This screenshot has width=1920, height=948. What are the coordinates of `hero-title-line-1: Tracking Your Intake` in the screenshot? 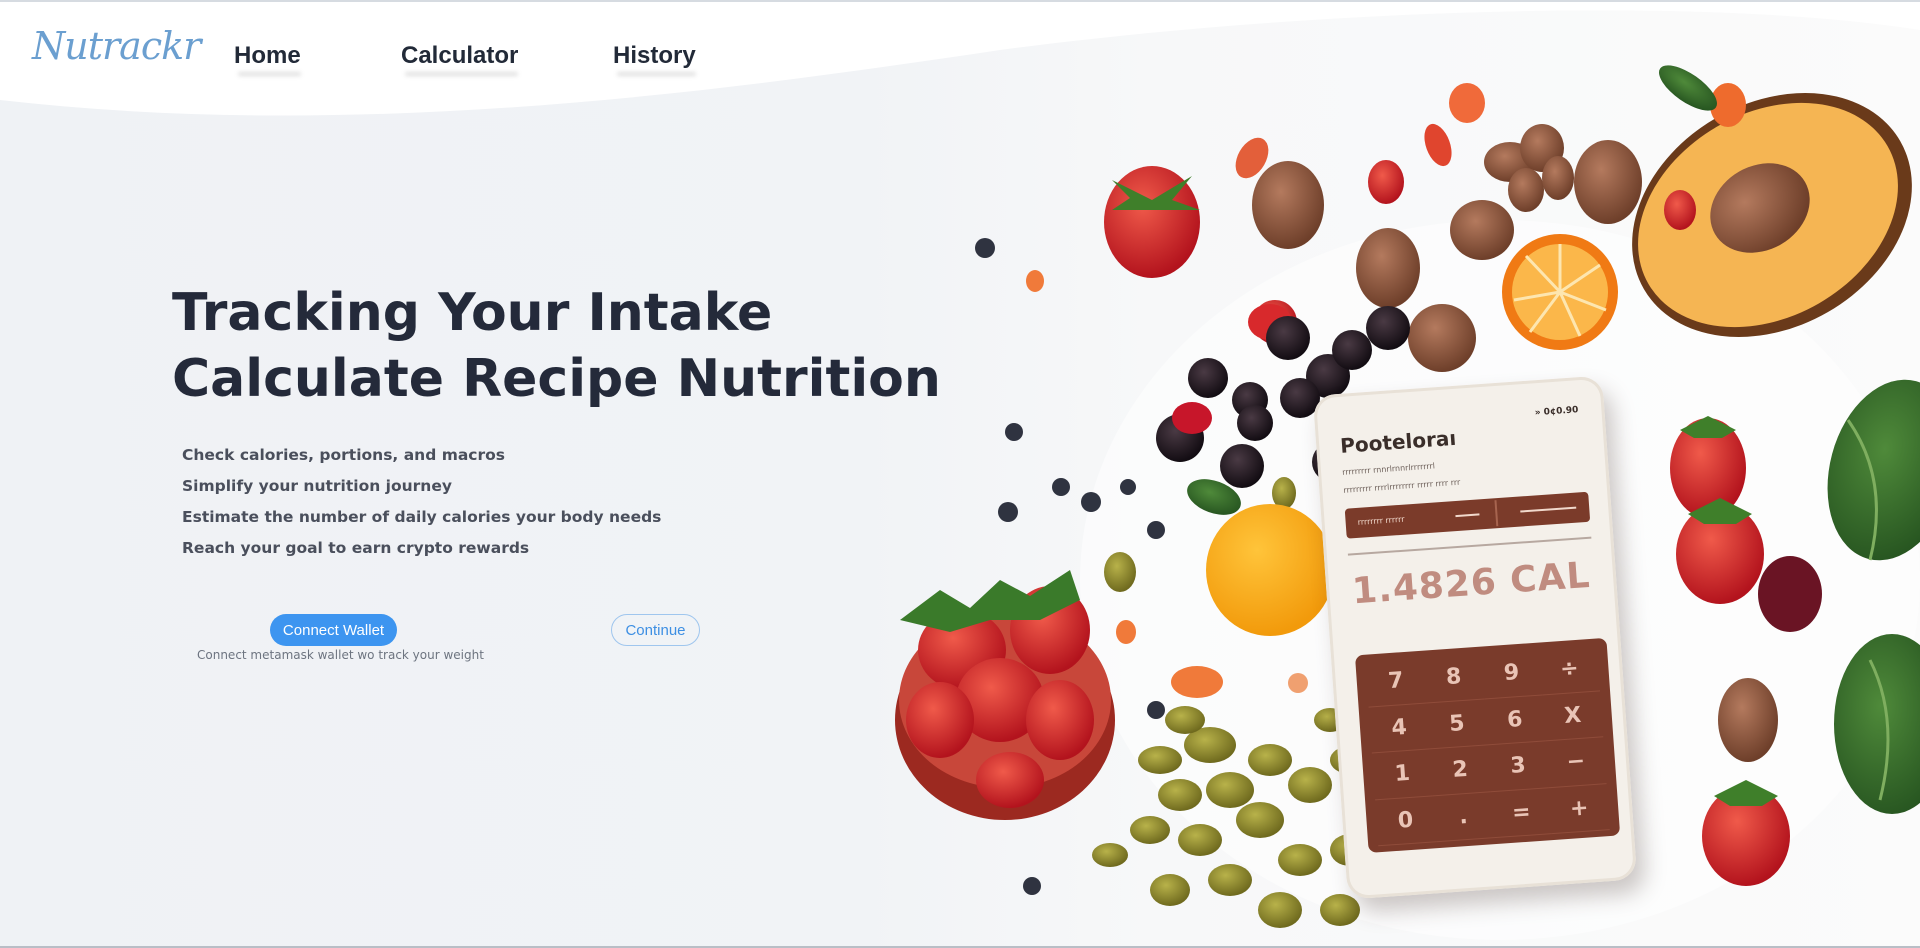 It's located at (472, 313).